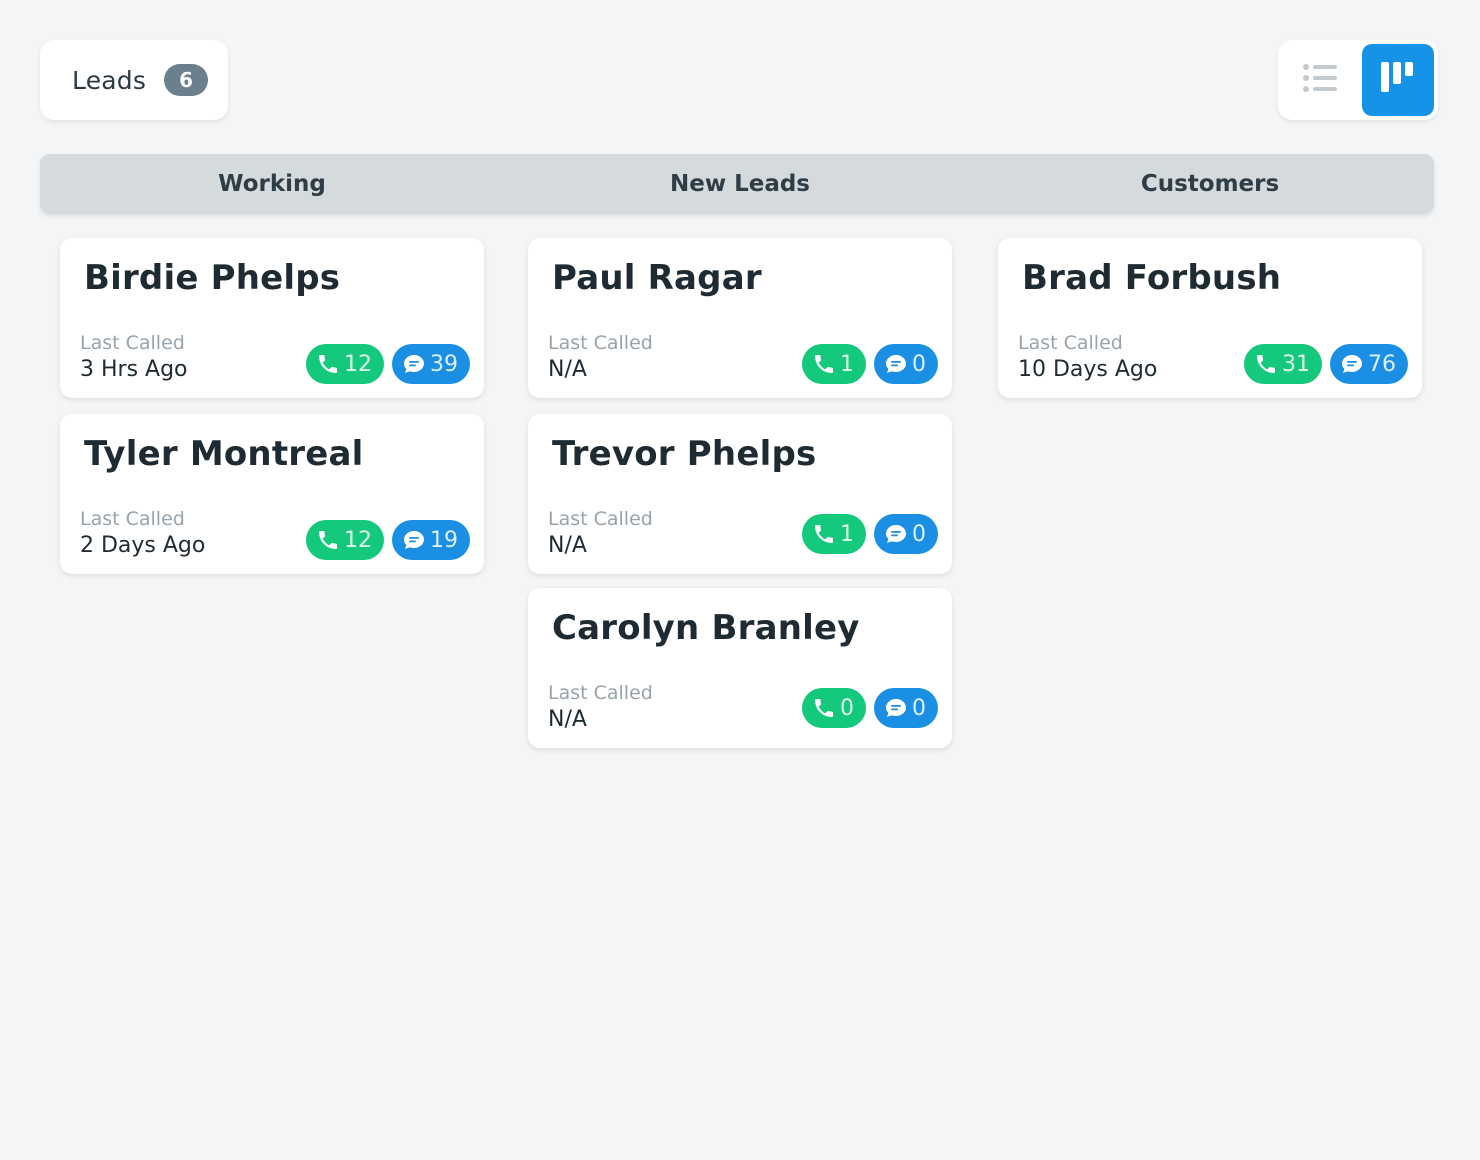 This screenshot has width=1480, height=1160. Describe the element at coordinates (444, 540) in the screenshot. I see `messages-count: 19` at that location.